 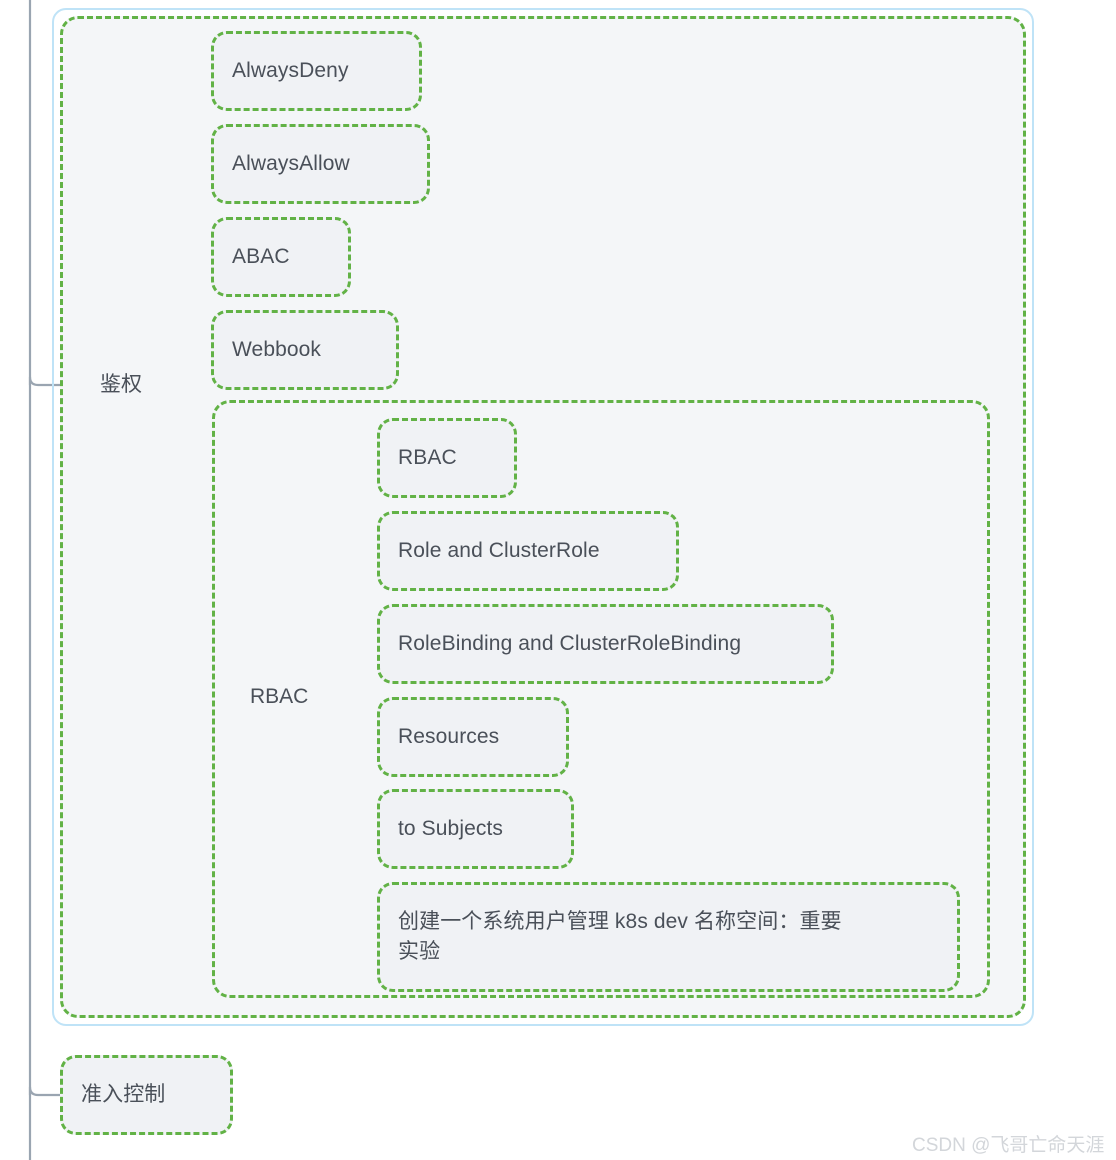 I want to click on node-alwaysdeny: AlwaysDeny, so click(x=316, y=71).